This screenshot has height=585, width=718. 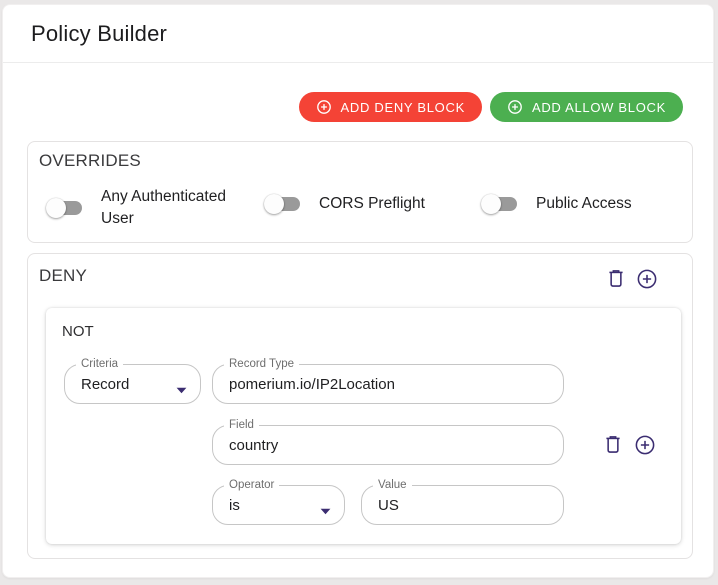 I want to click on field-field: Field, so click(x=388, y=442).